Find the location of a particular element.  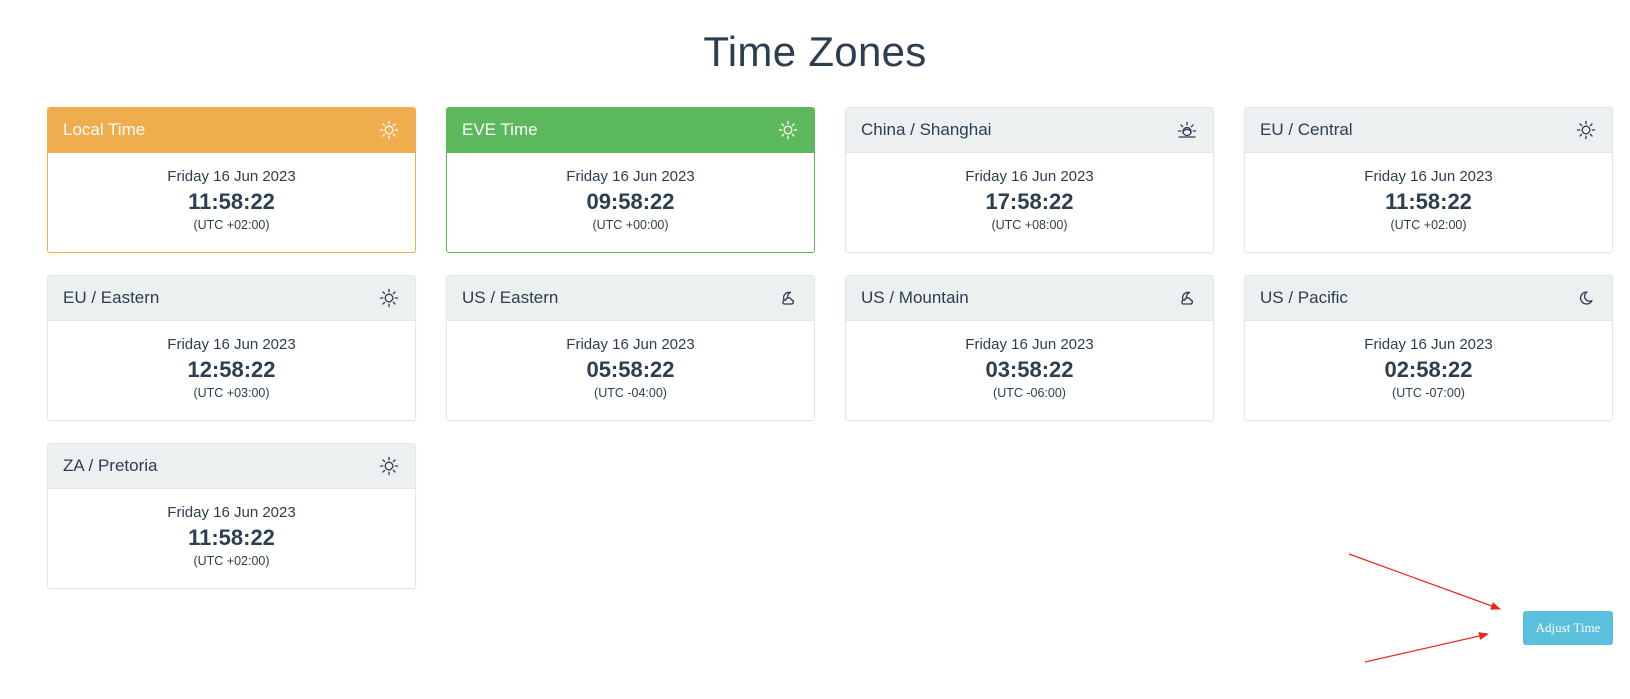

zone-name: US / Pacific is located at coordinates (1304, 297).